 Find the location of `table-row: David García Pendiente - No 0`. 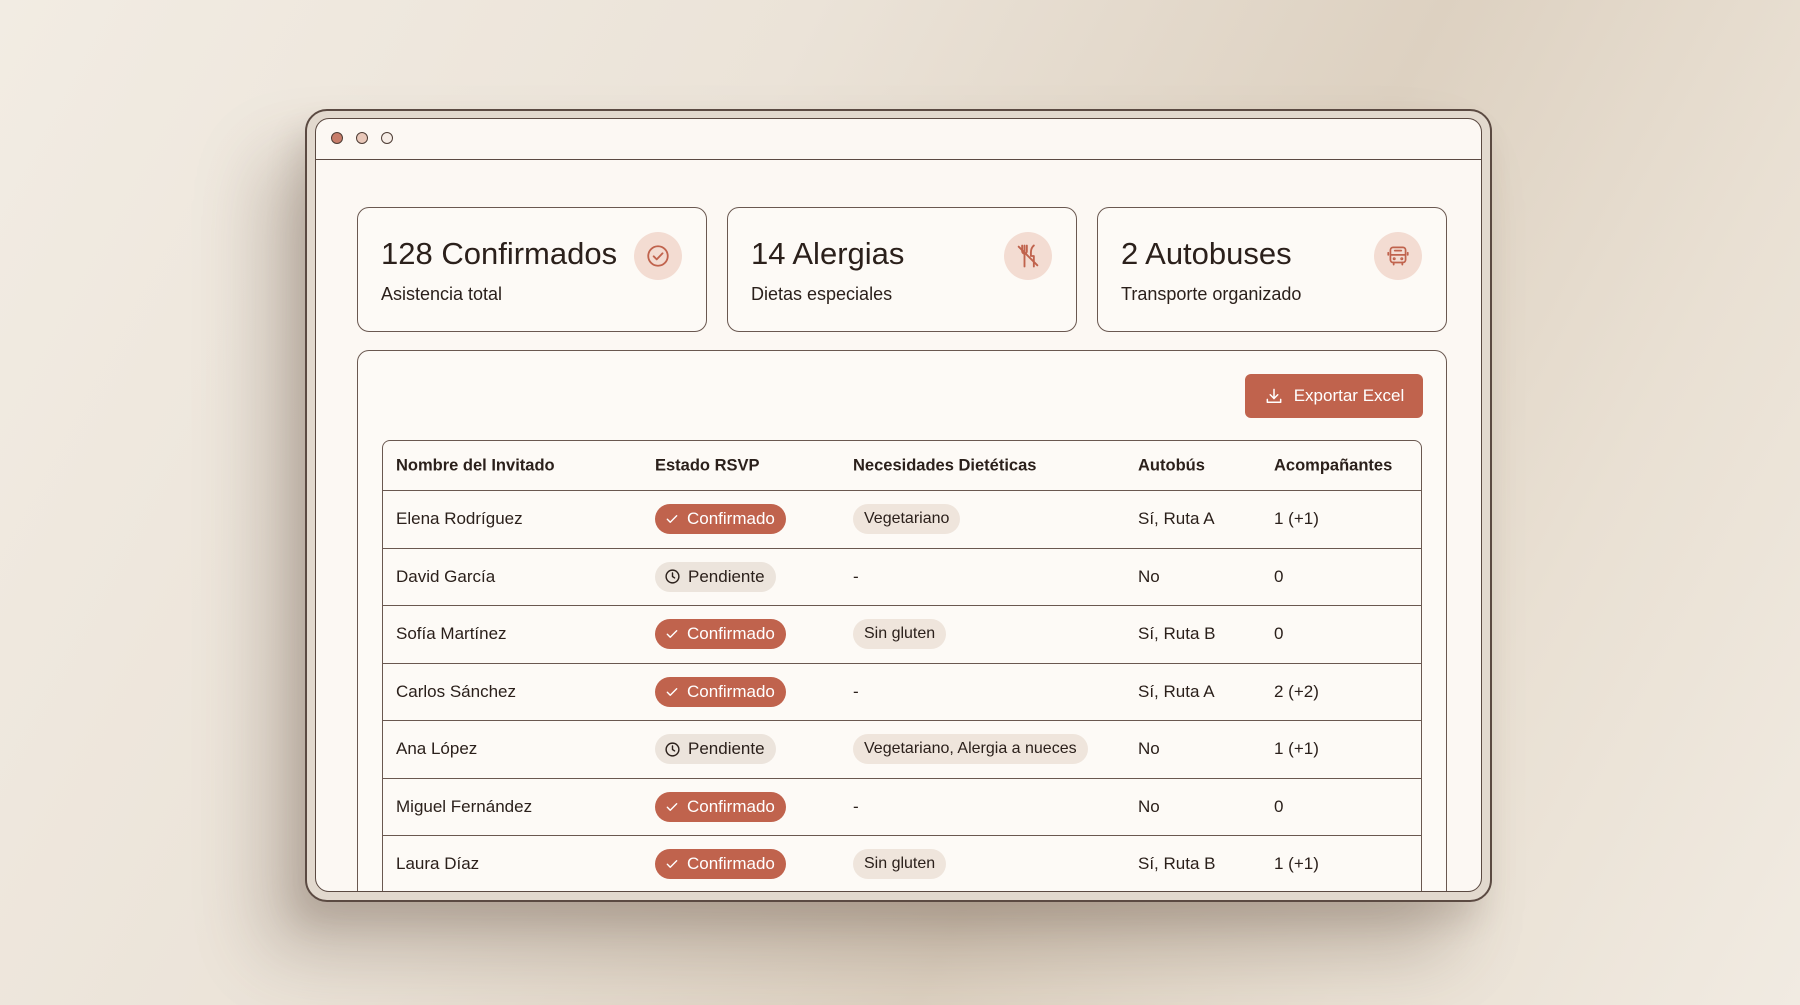

table-row: David García Pendiente - No 0 is located at coordinates (902, 577).